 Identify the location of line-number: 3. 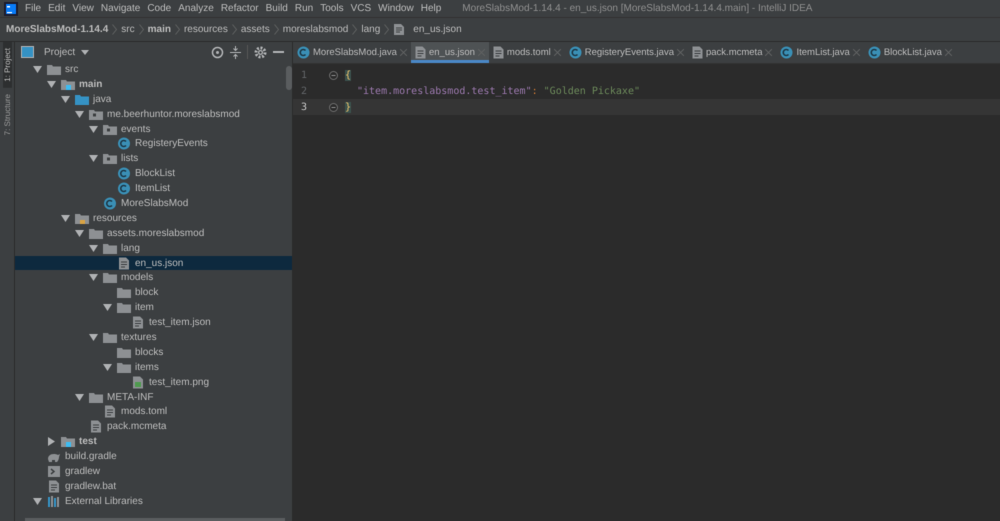
(304, 107).